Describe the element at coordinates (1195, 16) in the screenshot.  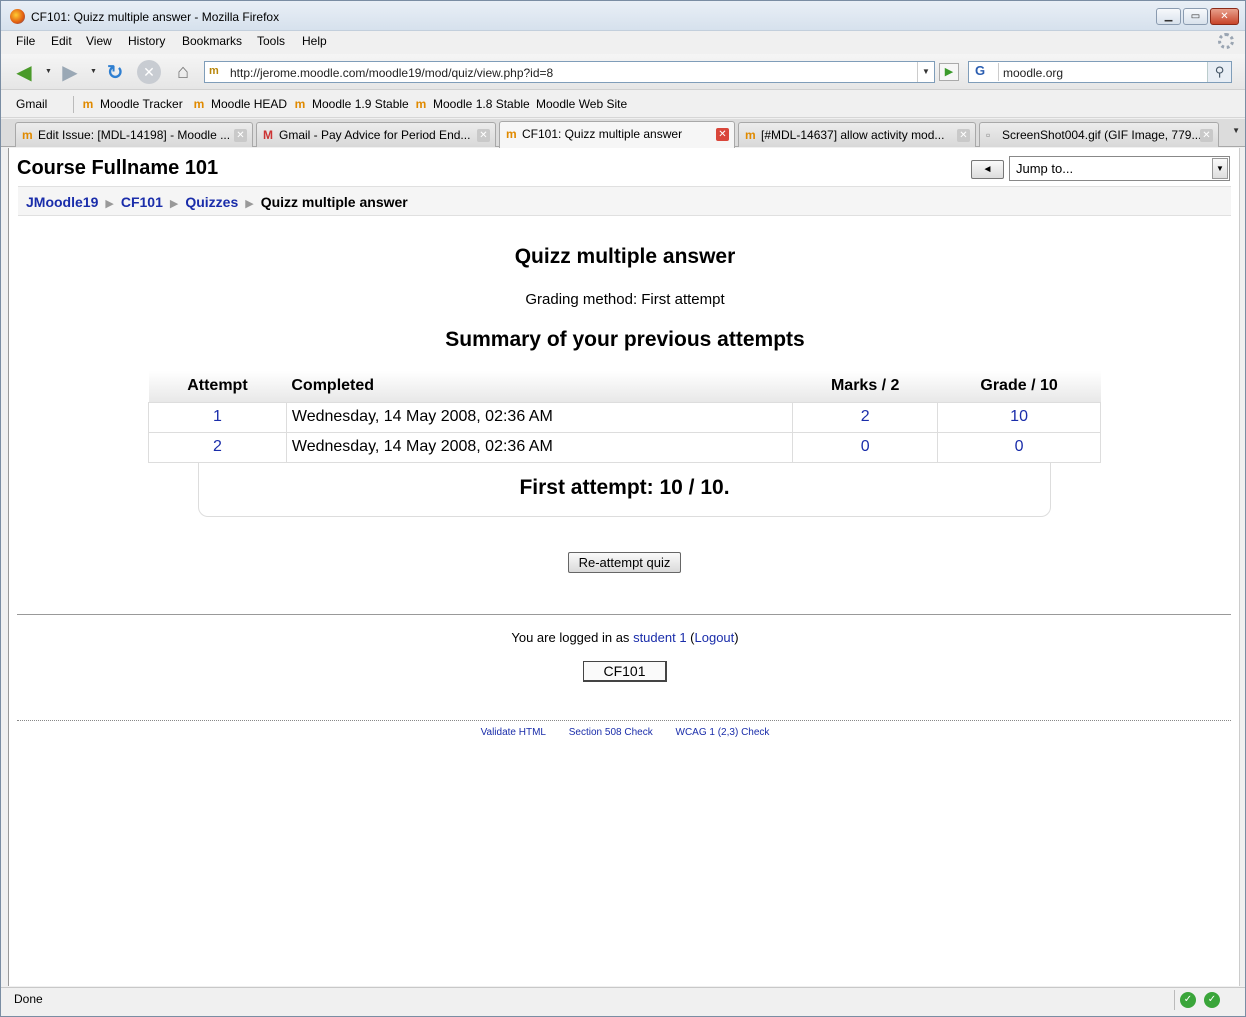
I see `maximize-icon: ▭` at that location.